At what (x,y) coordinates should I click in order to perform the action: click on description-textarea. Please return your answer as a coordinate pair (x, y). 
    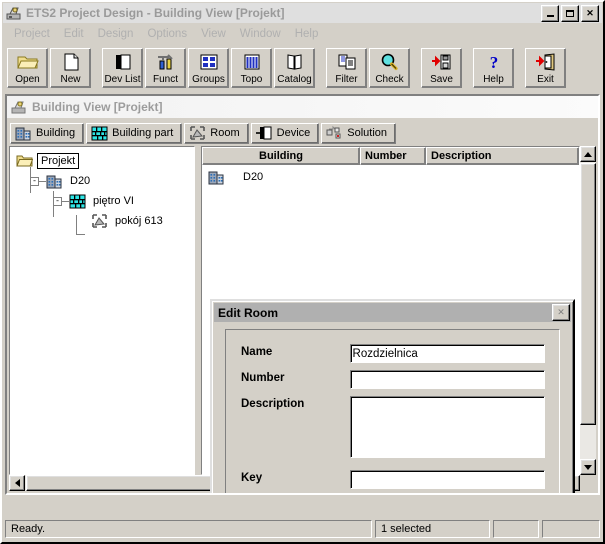
    Looking at the image, I should click on (447, 427).